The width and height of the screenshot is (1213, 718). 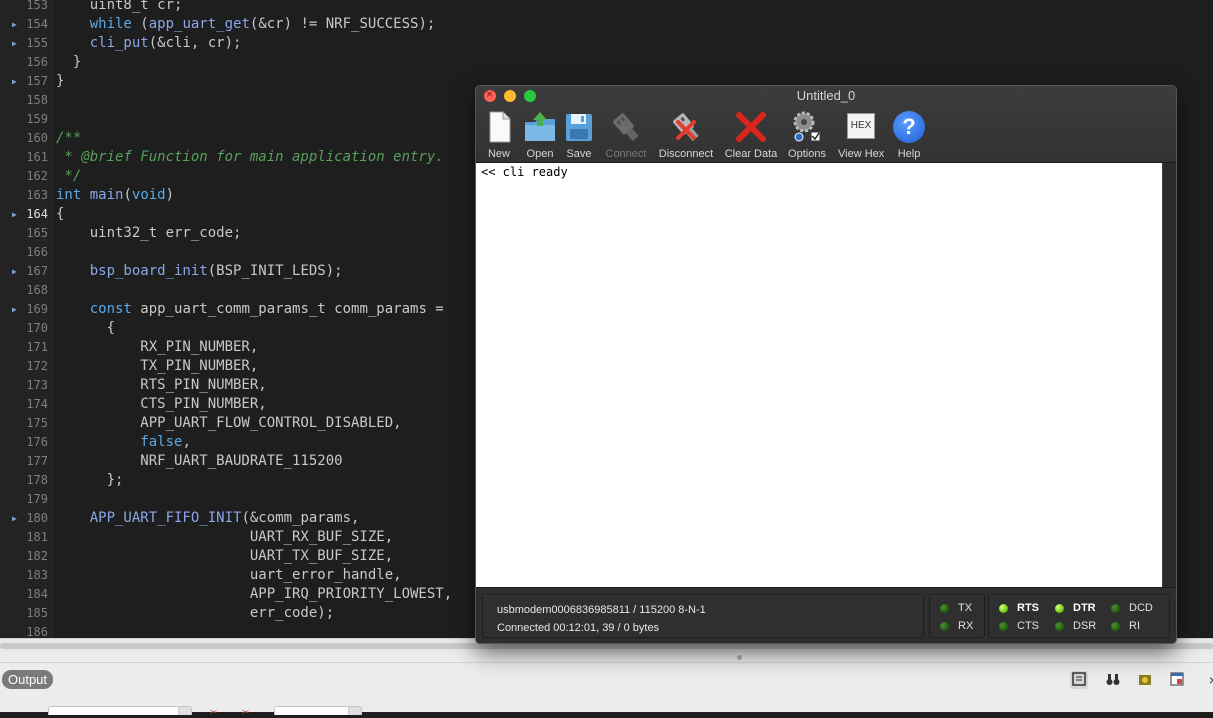 What do you see at coordinates (861, 135) in the screenshot?
I see `view-hex-button: HEX View Hex` at bounding box center [861, 135].